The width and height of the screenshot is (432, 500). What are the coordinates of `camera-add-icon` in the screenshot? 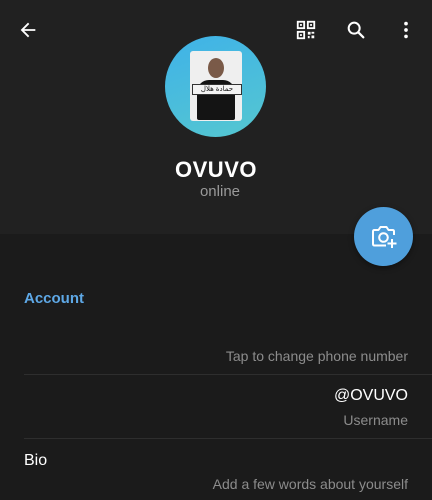 It's located at (383, 236).